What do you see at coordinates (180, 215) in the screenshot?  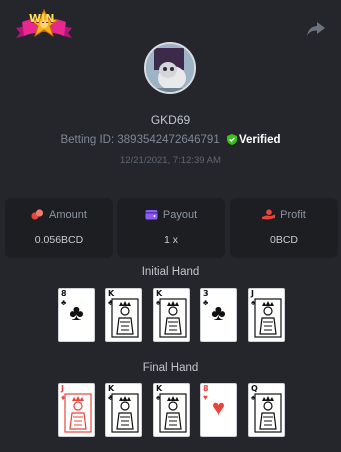 I see `payout-label: Payout` at bounding box center [180, 215].